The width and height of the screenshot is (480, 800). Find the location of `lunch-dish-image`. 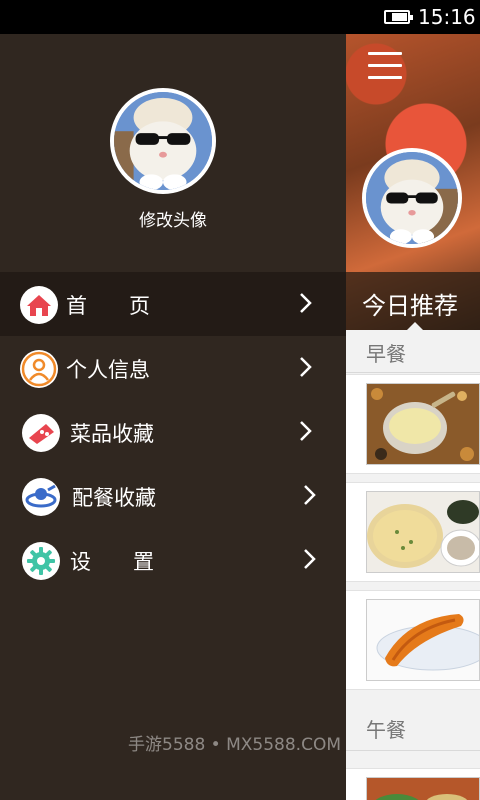

lunch-dish-image is located at coordinates (423, 788).